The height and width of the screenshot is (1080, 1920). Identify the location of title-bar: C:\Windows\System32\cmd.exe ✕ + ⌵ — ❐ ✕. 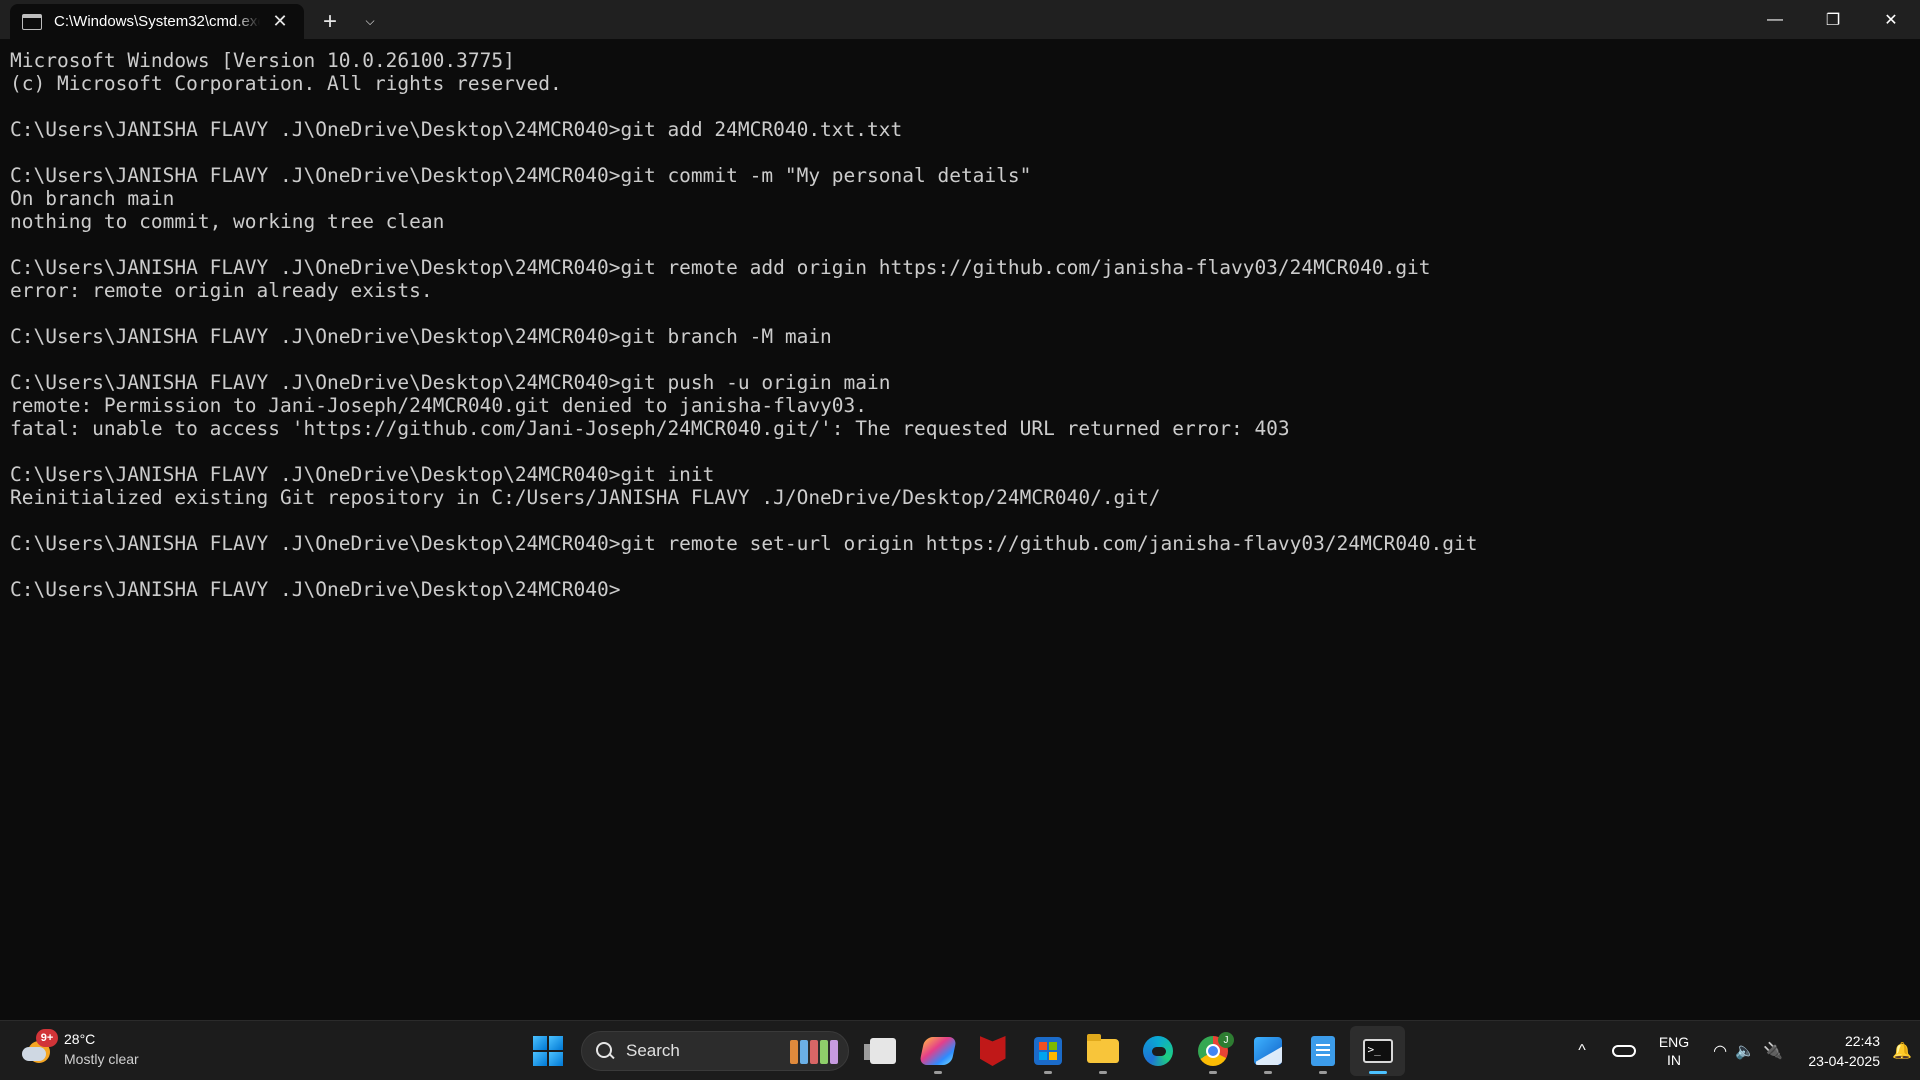
(960, 19).